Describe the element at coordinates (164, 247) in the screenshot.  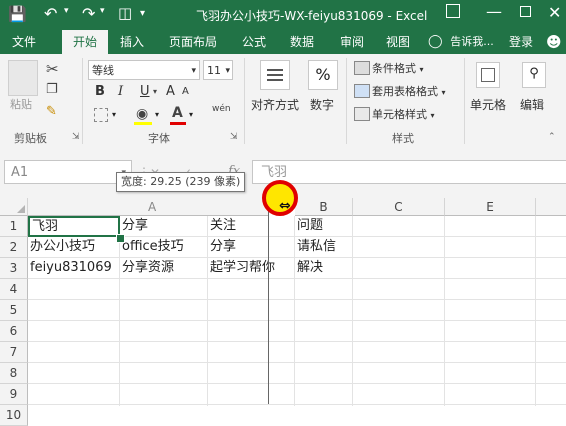
I see `cell: office技巧` at that location.